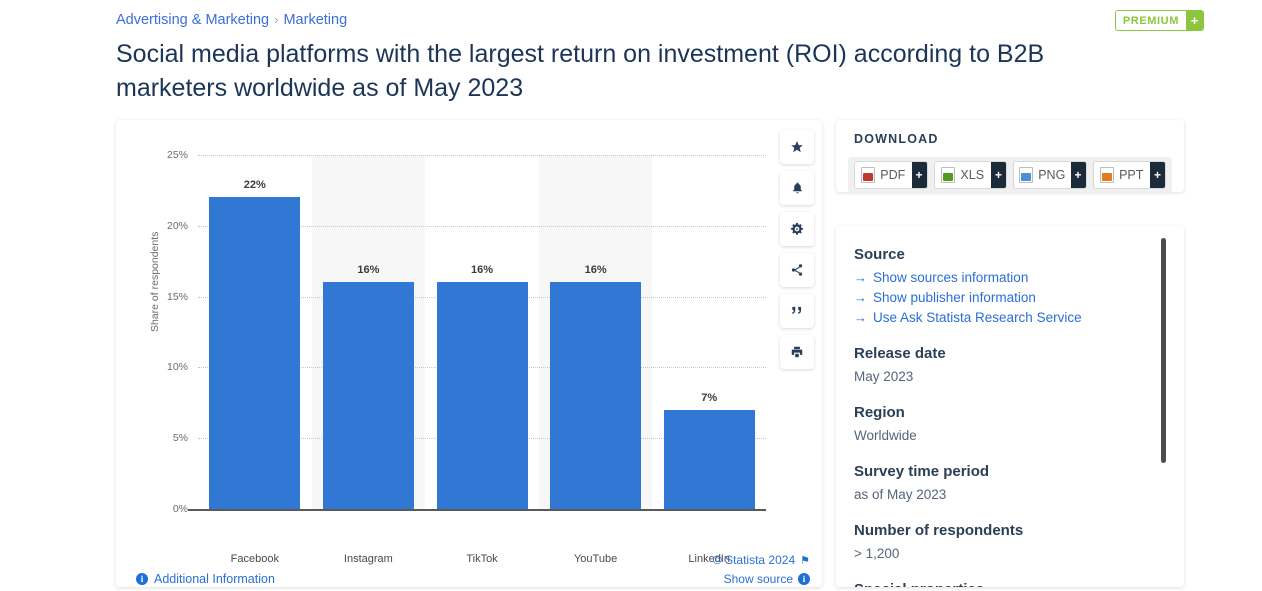  I want to click on ppt-file-icon, so click(1107, 175).